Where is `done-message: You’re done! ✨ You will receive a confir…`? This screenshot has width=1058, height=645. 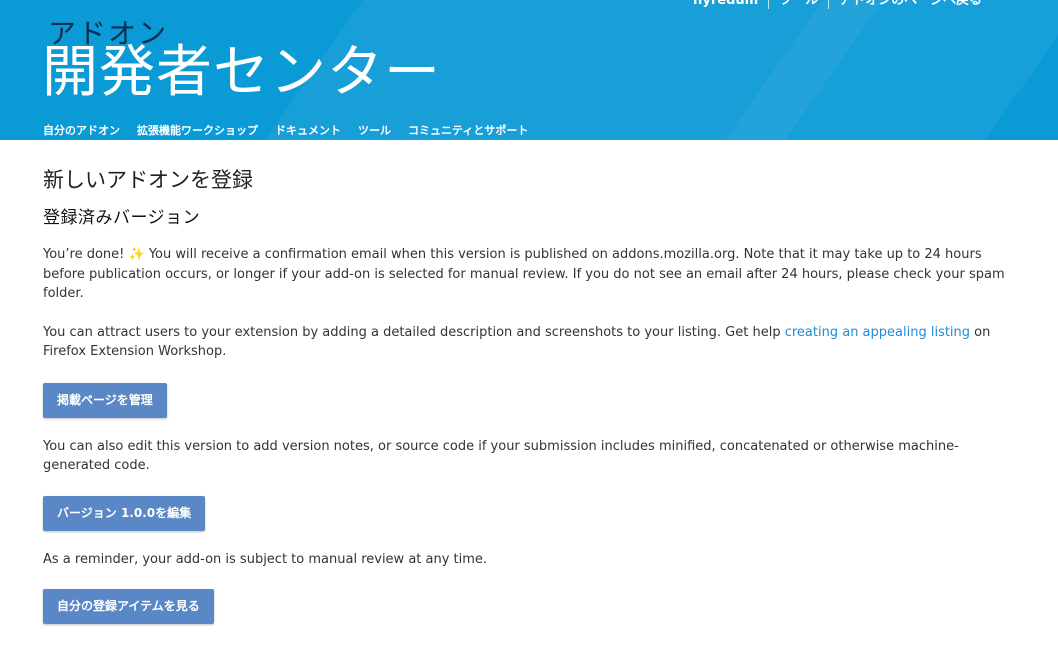 done-message: You’re done! ✨ You will receive a confir… is located at coordinates (529, 274).